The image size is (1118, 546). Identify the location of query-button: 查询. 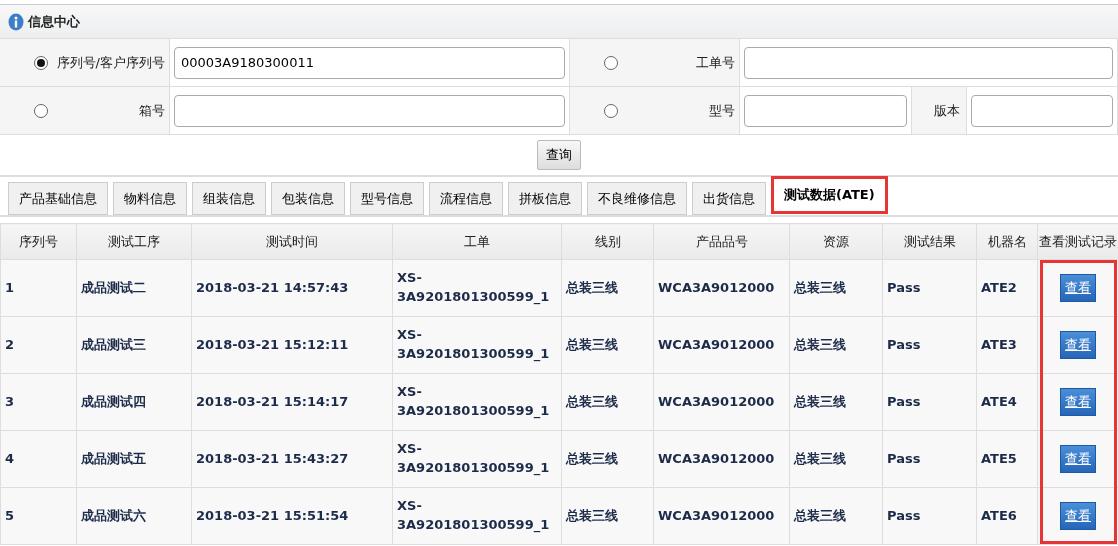
(559, 155).